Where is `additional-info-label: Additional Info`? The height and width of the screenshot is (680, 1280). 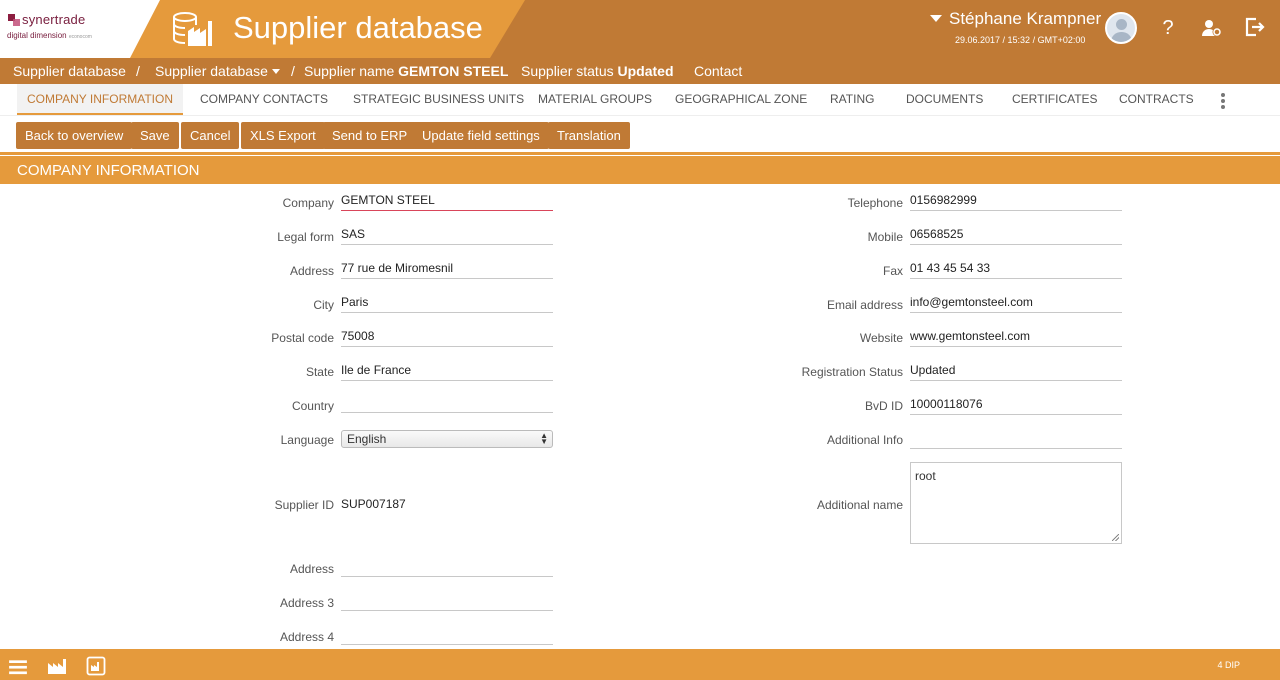 additional-info-label: Additional Info is located at coordinates (864, 440).